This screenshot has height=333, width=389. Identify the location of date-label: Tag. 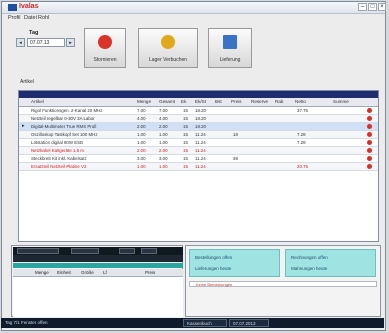
(34, 33).